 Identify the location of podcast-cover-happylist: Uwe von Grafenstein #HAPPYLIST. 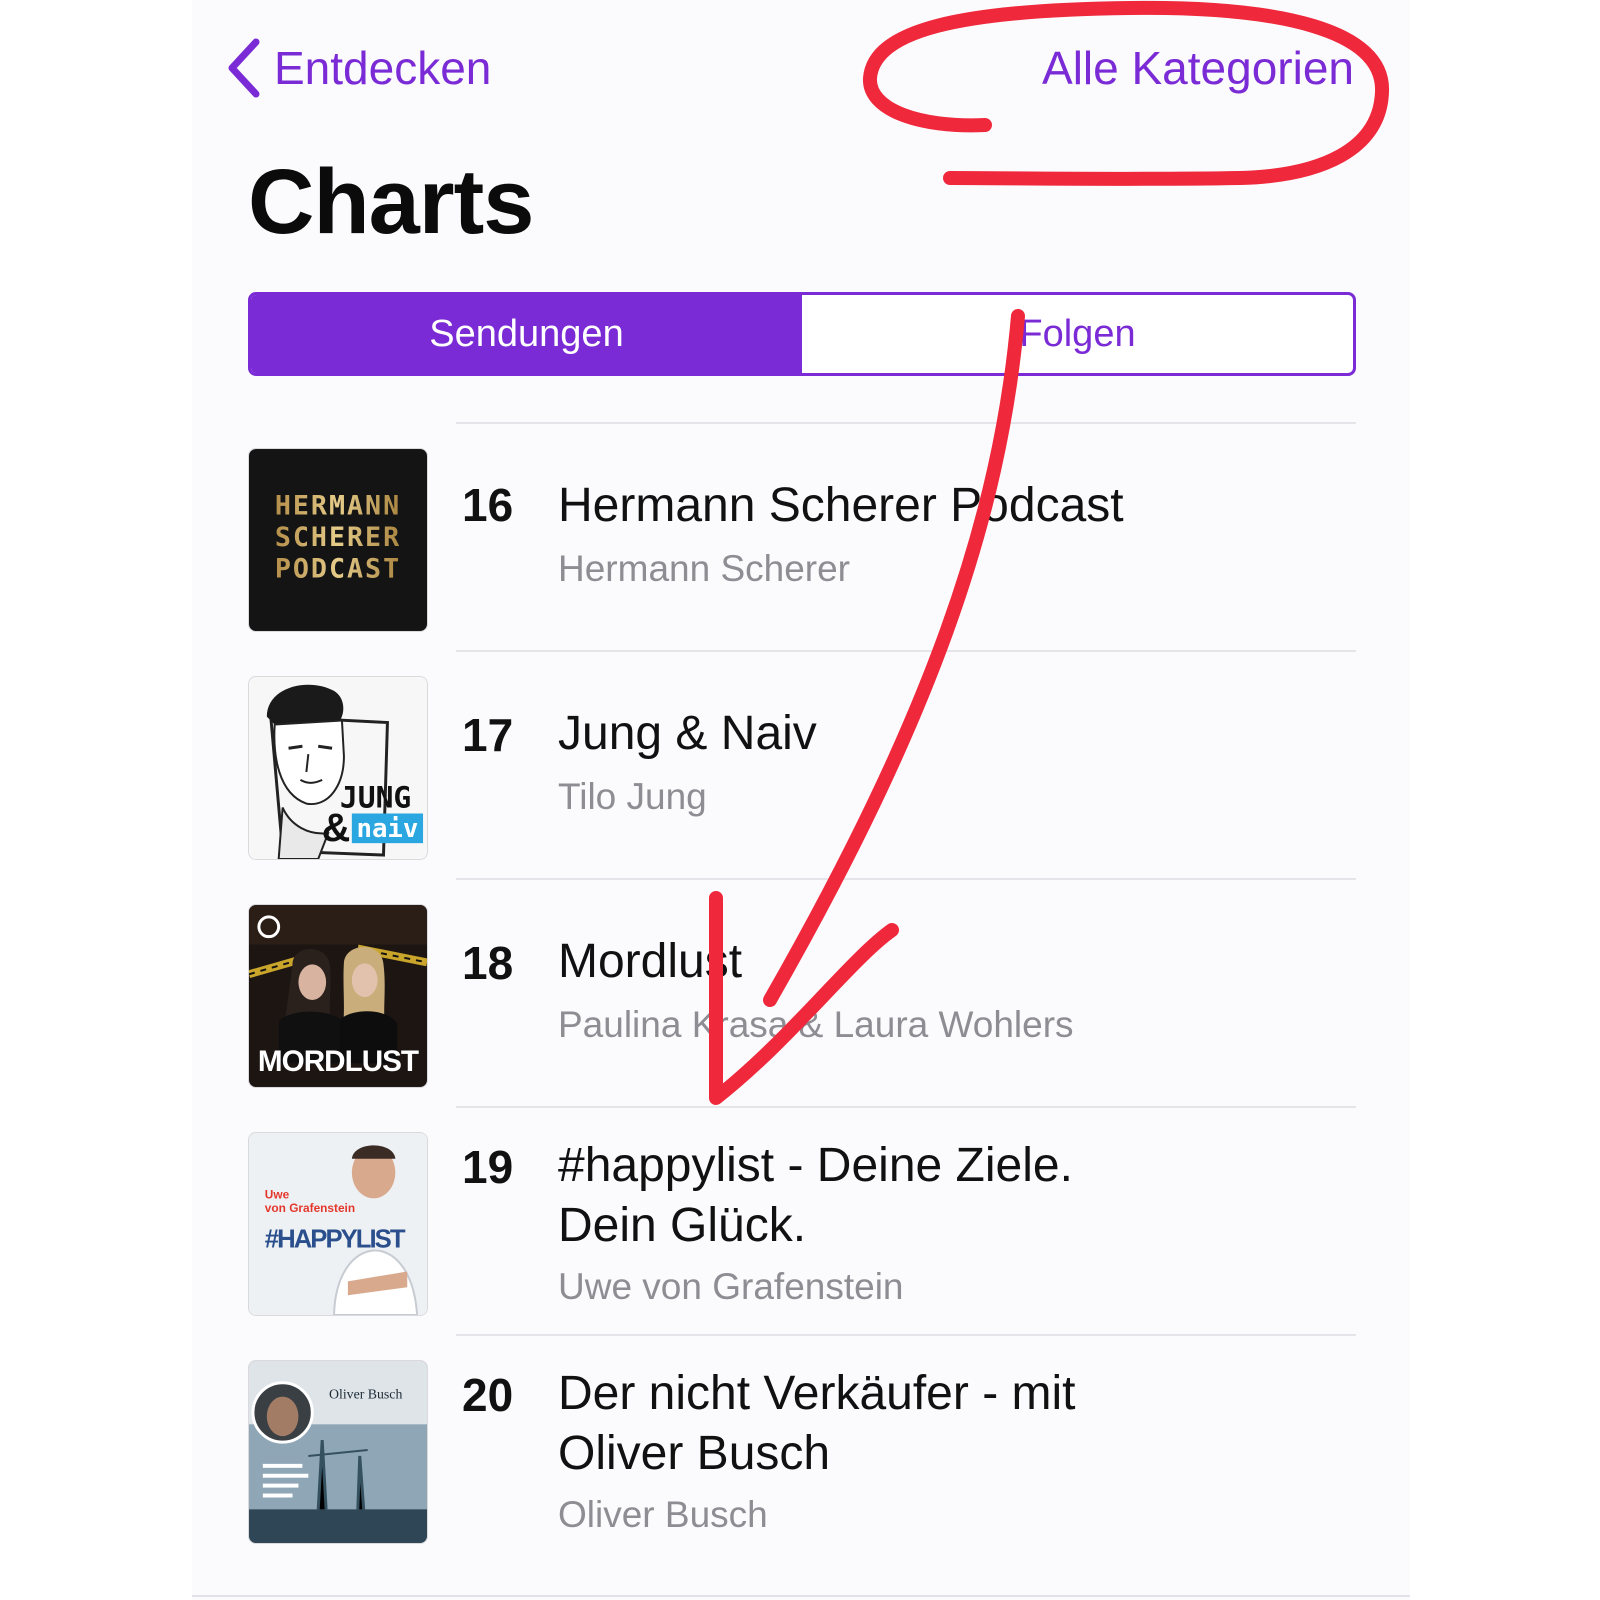
(338, 1224).